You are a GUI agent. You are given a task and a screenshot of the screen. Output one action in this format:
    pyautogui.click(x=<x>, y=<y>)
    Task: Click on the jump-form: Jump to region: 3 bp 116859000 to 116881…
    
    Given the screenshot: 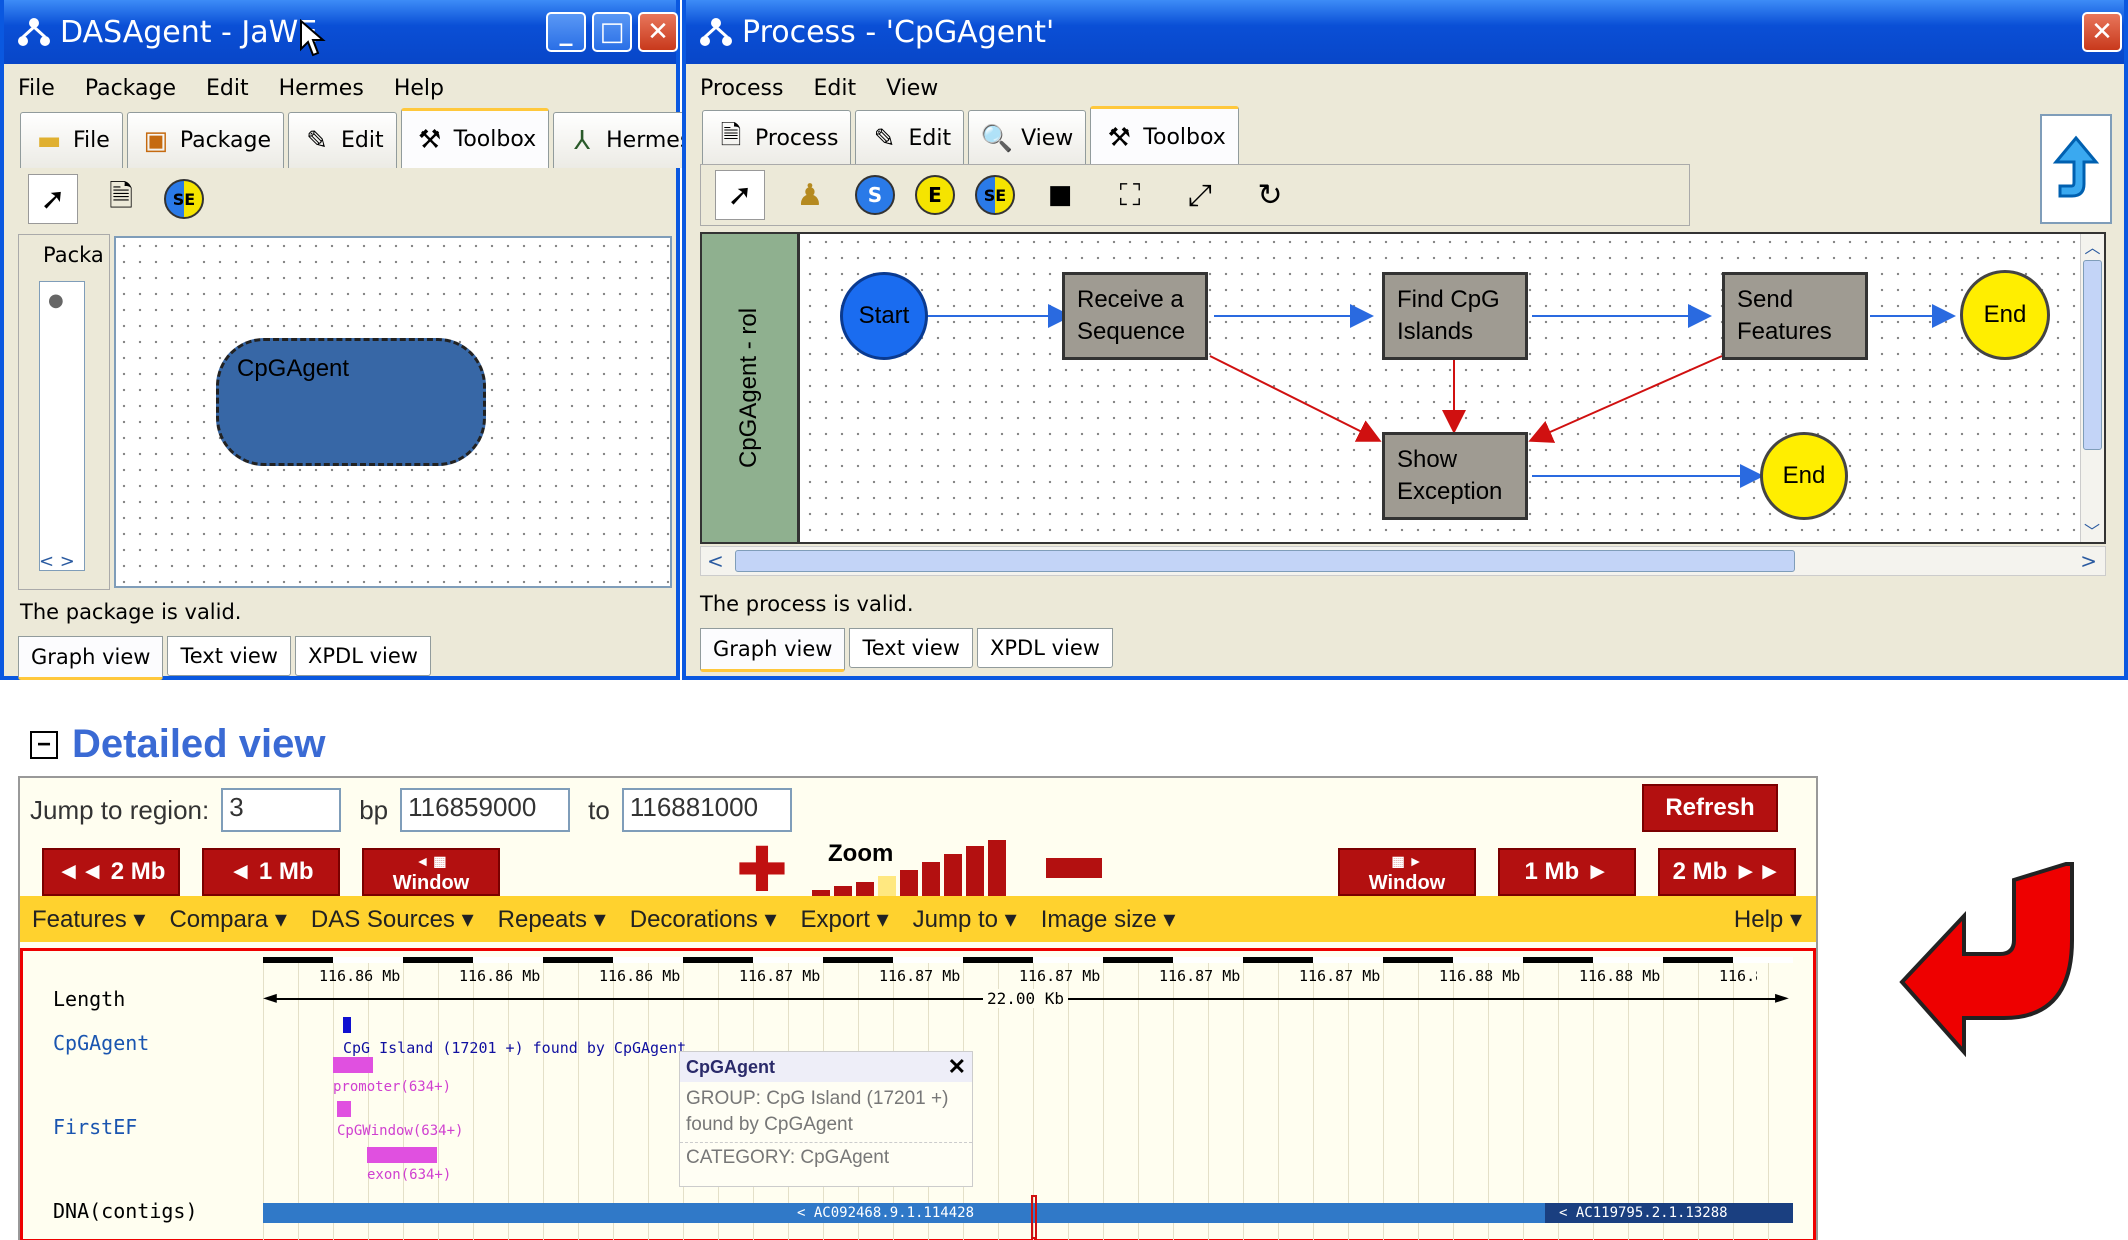 What is the action you would take?
    pyautogui.click(x=411, y=810)
    